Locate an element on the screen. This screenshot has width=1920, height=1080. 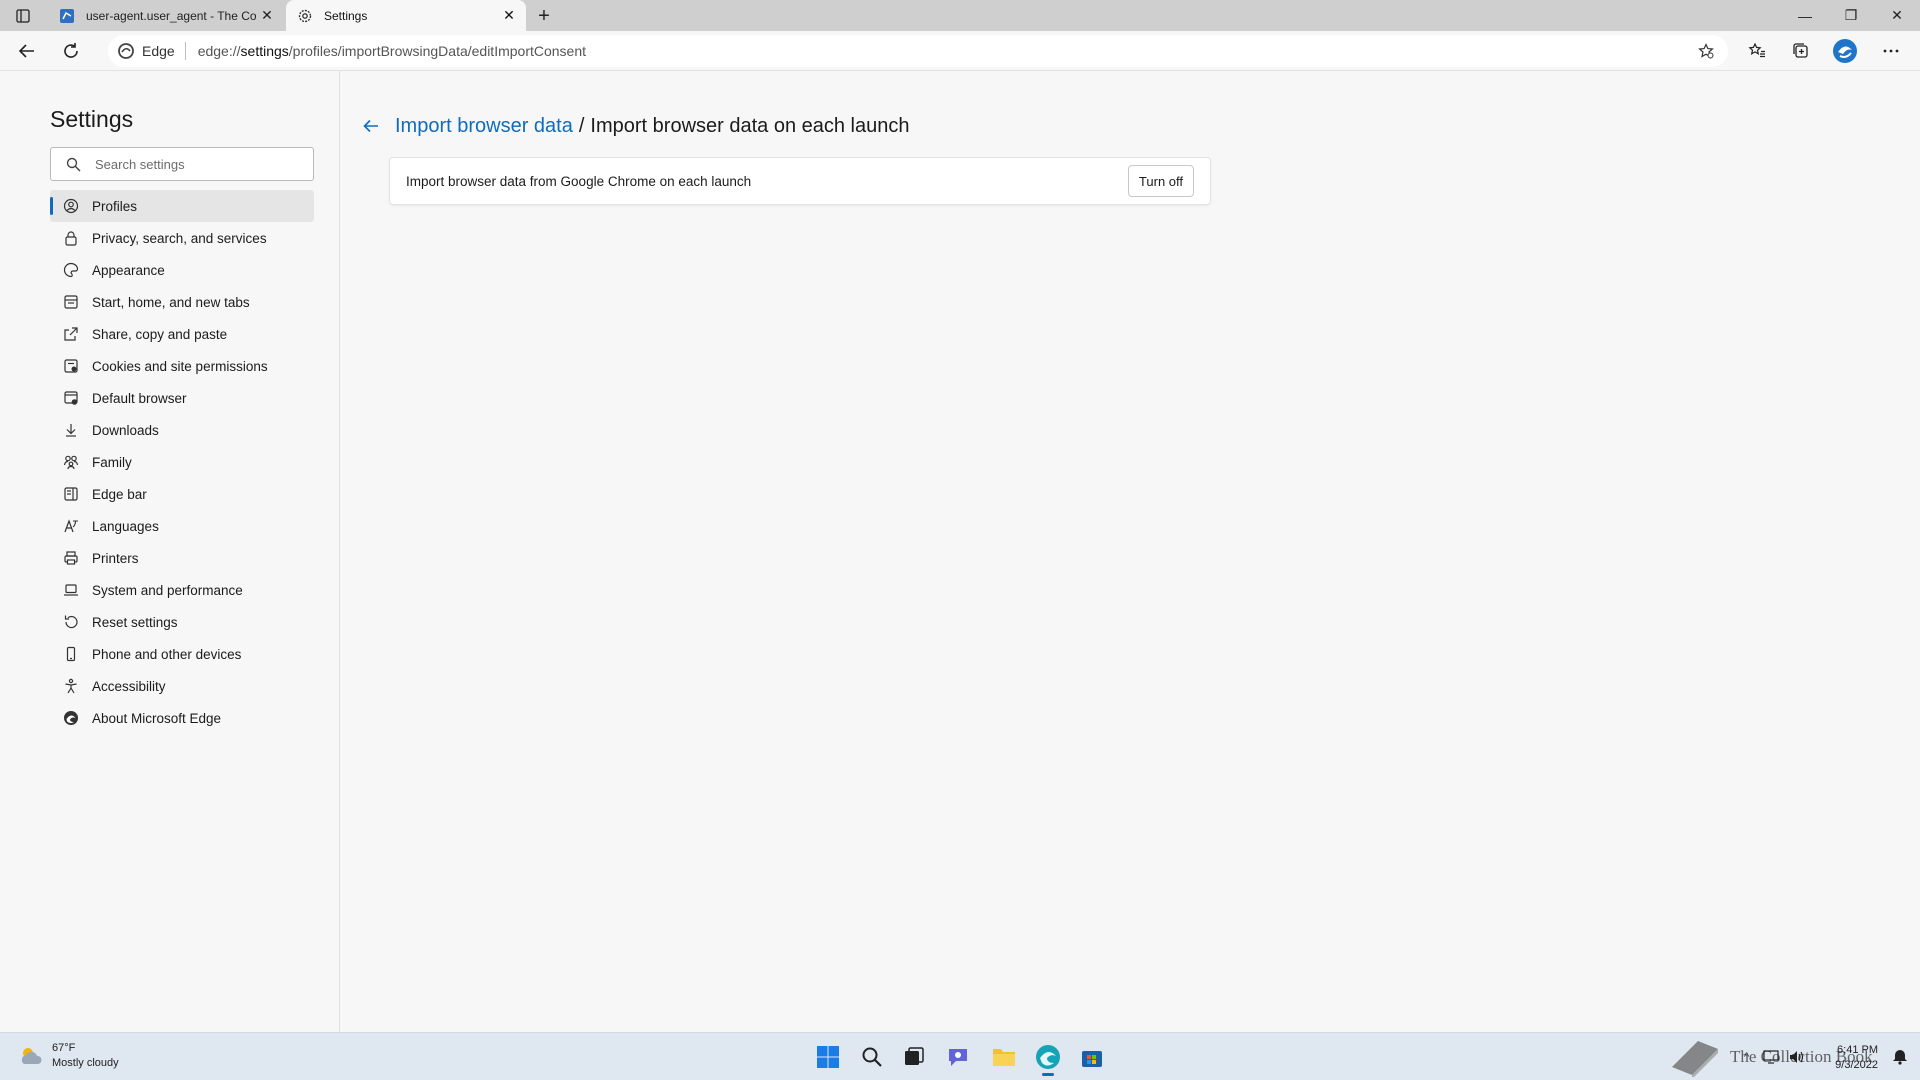
sidebar-item-privacy: Privacy, search, and services is located at coordinates (182, 238).